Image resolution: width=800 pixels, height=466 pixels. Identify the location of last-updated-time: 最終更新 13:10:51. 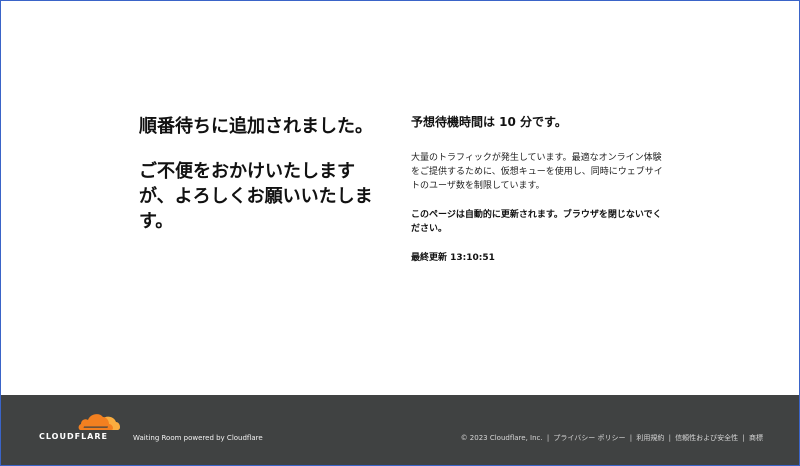
(453, 258).